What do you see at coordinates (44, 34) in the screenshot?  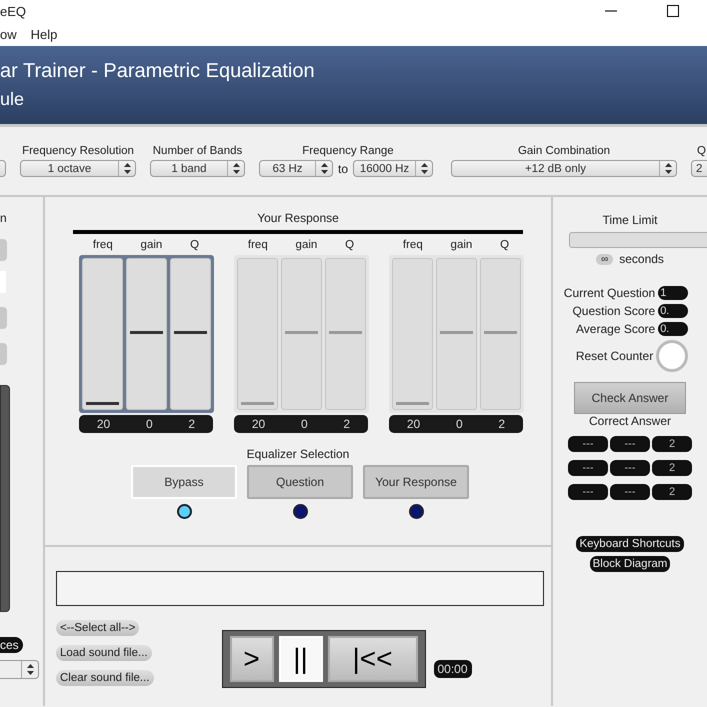 I see `menu-item: Help` at bounding box center [44, 34].